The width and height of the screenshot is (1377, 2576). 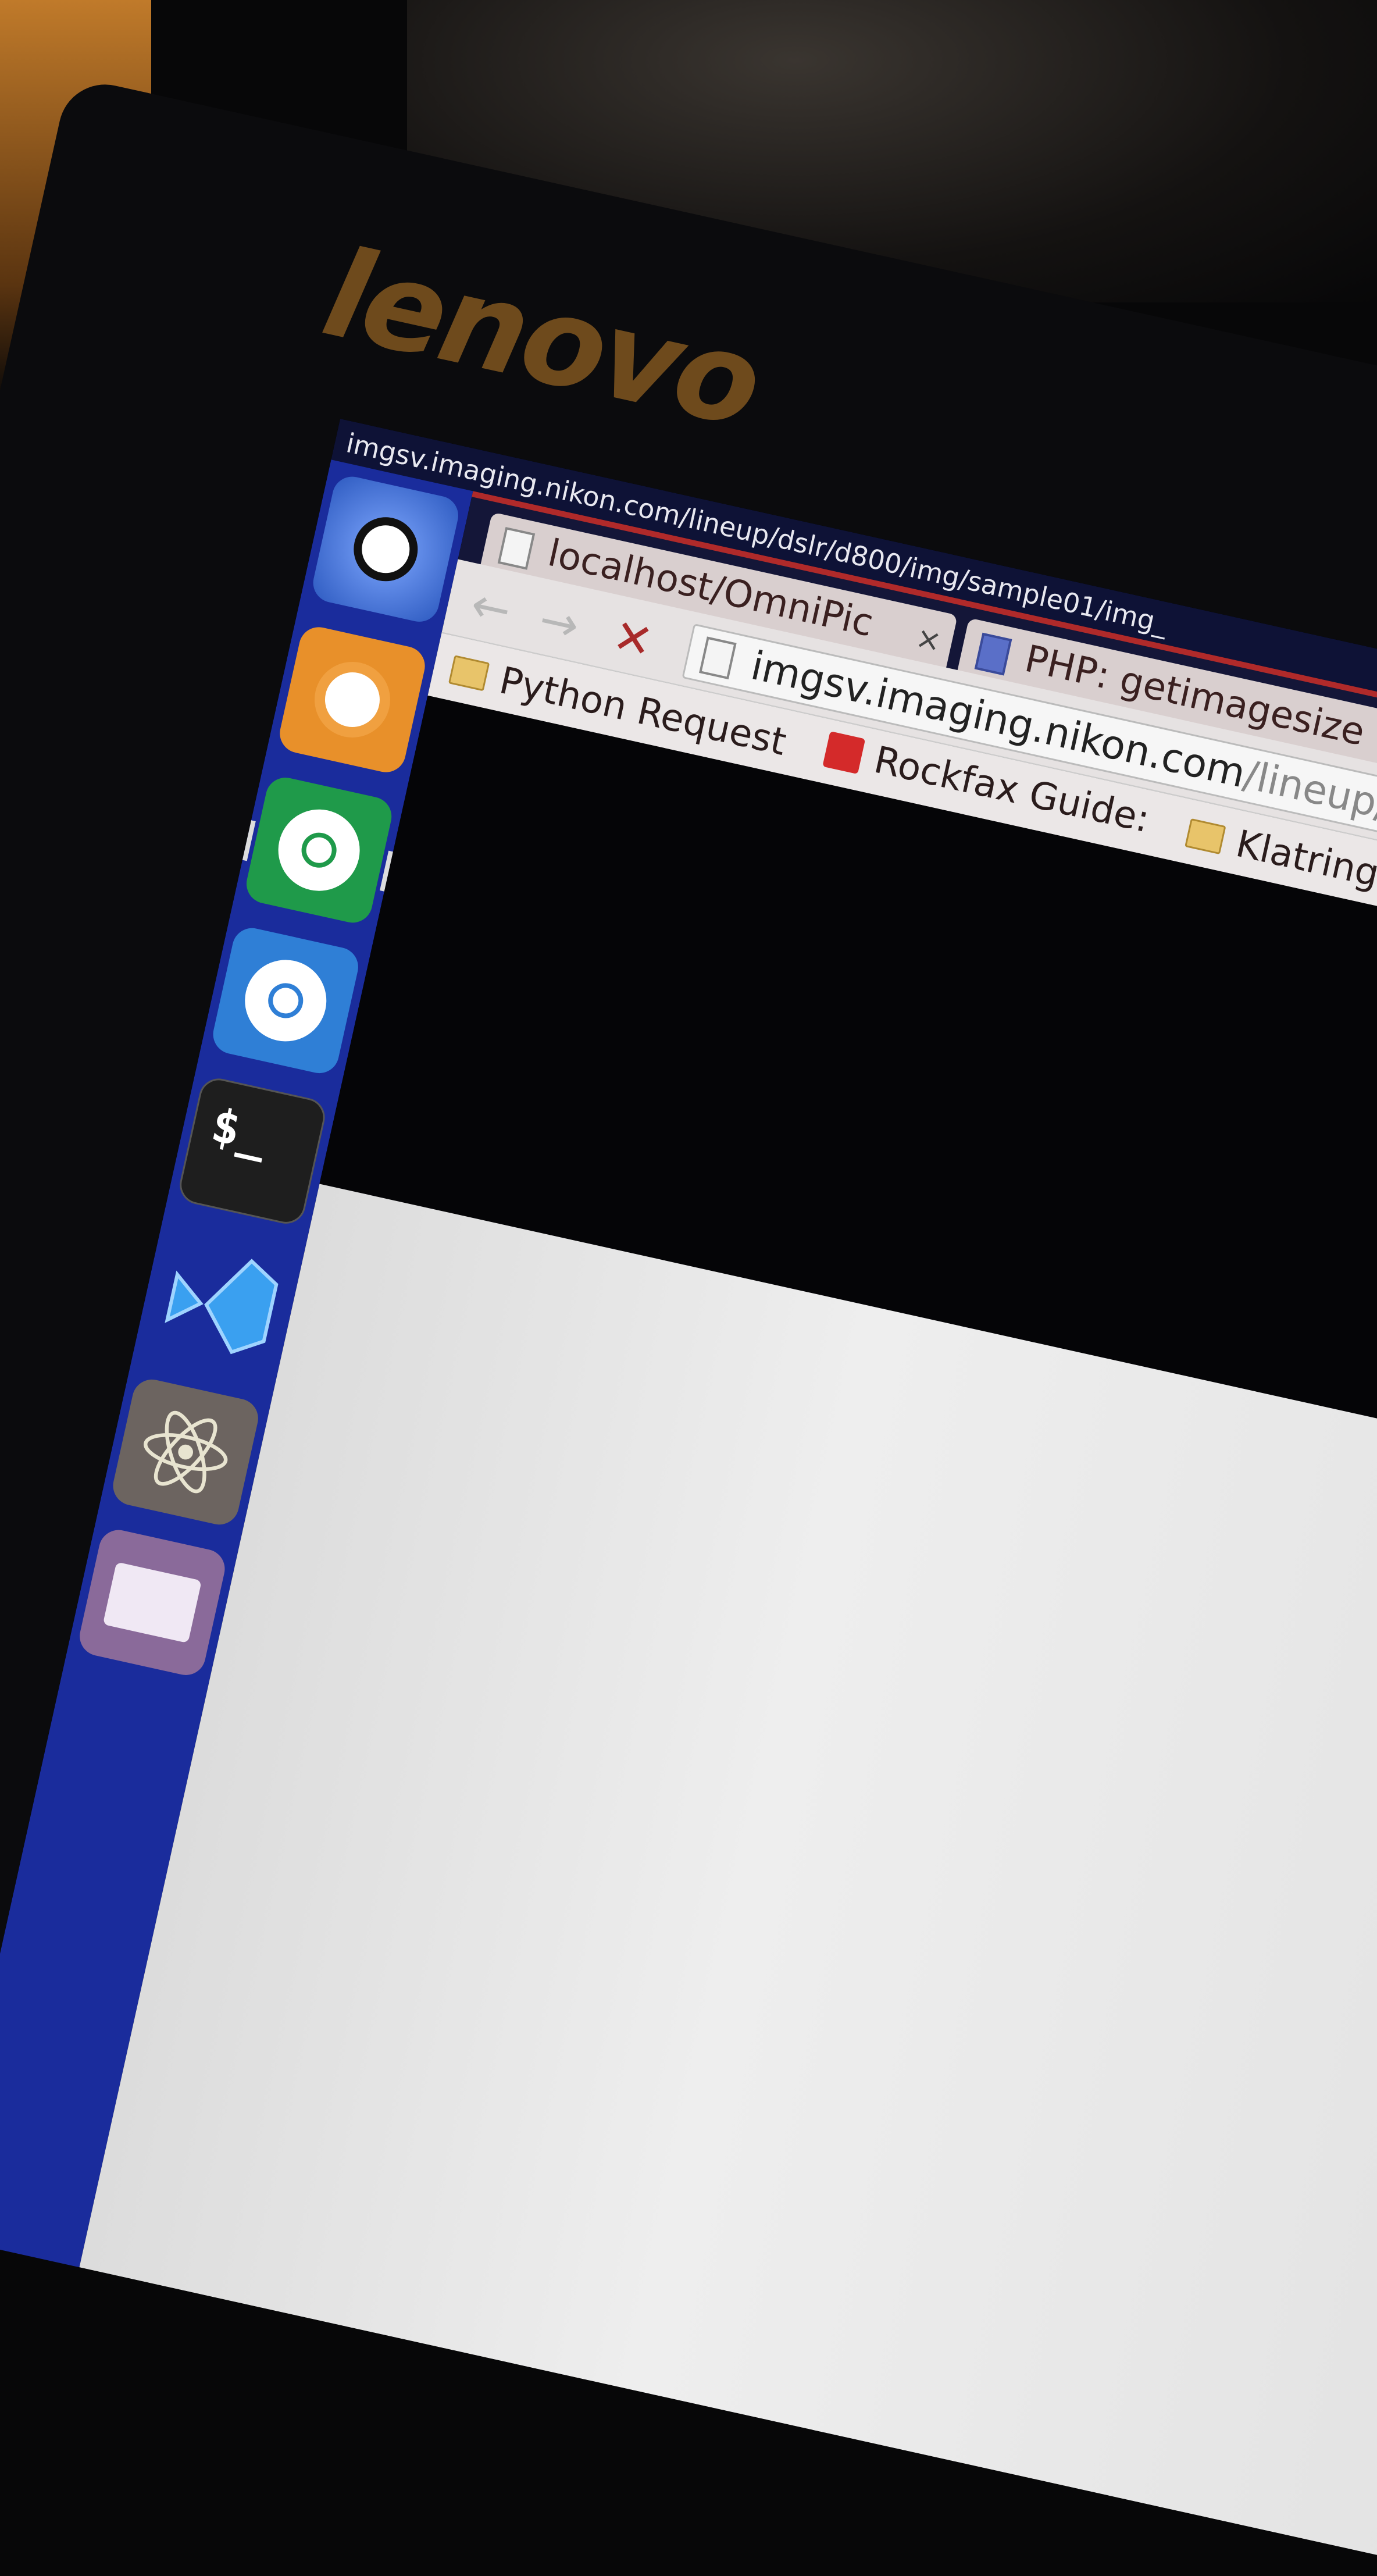 What do you see at coordinates (185, 1452) in the screenshot?
I see `atom-icon` at bounding box center [185, 1452].